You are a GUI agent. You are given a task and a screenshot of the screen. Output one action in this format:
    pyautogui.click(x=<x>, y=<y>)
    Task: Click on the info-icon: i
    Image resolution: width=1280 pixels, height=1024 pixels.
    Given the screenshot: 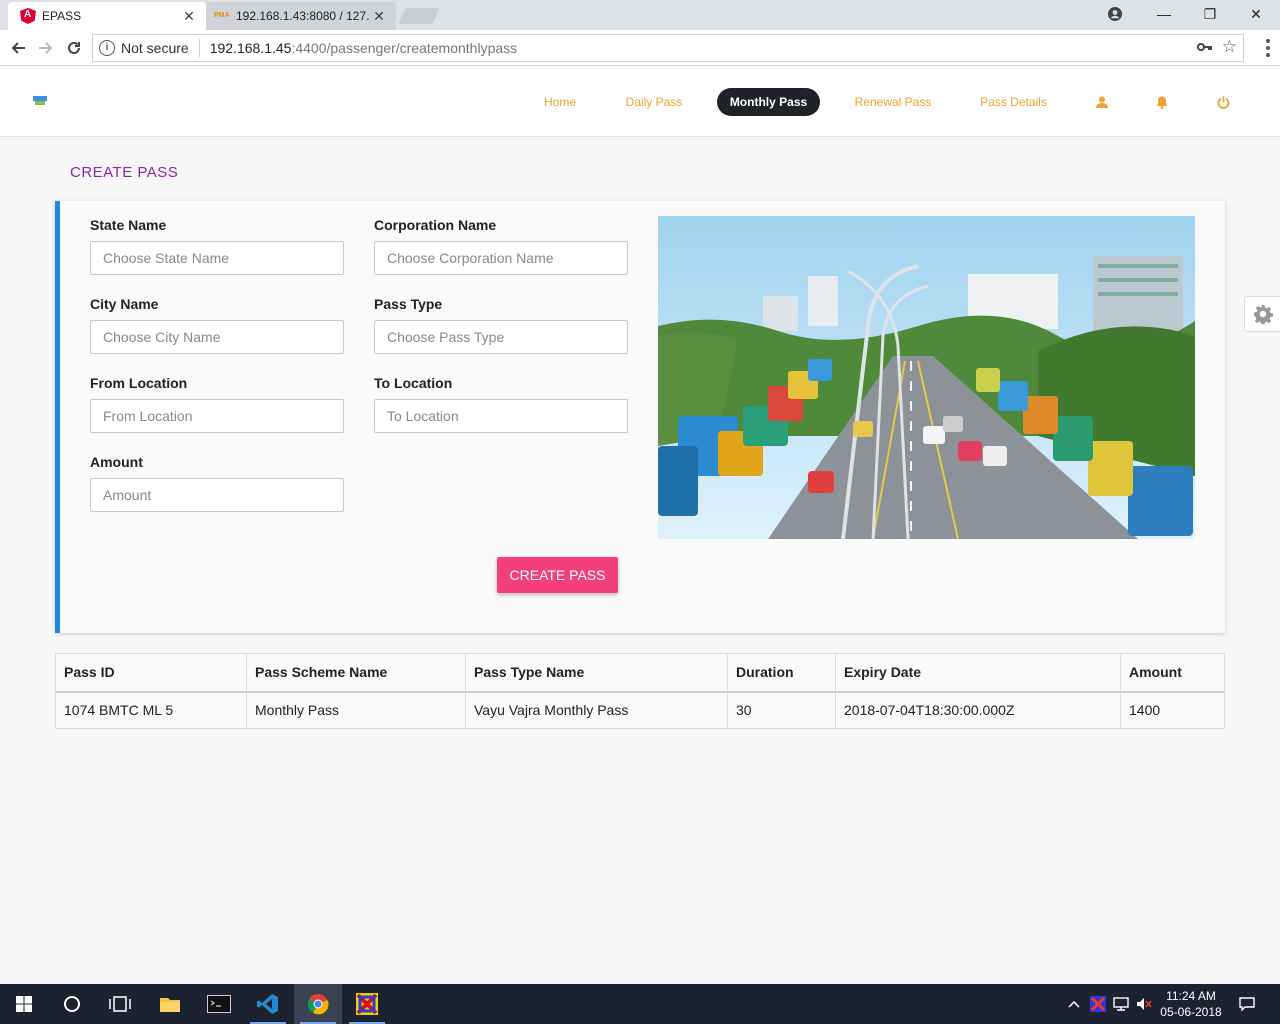 What is the action you would take?
    pyautogui.click(x=107, y=48)
    